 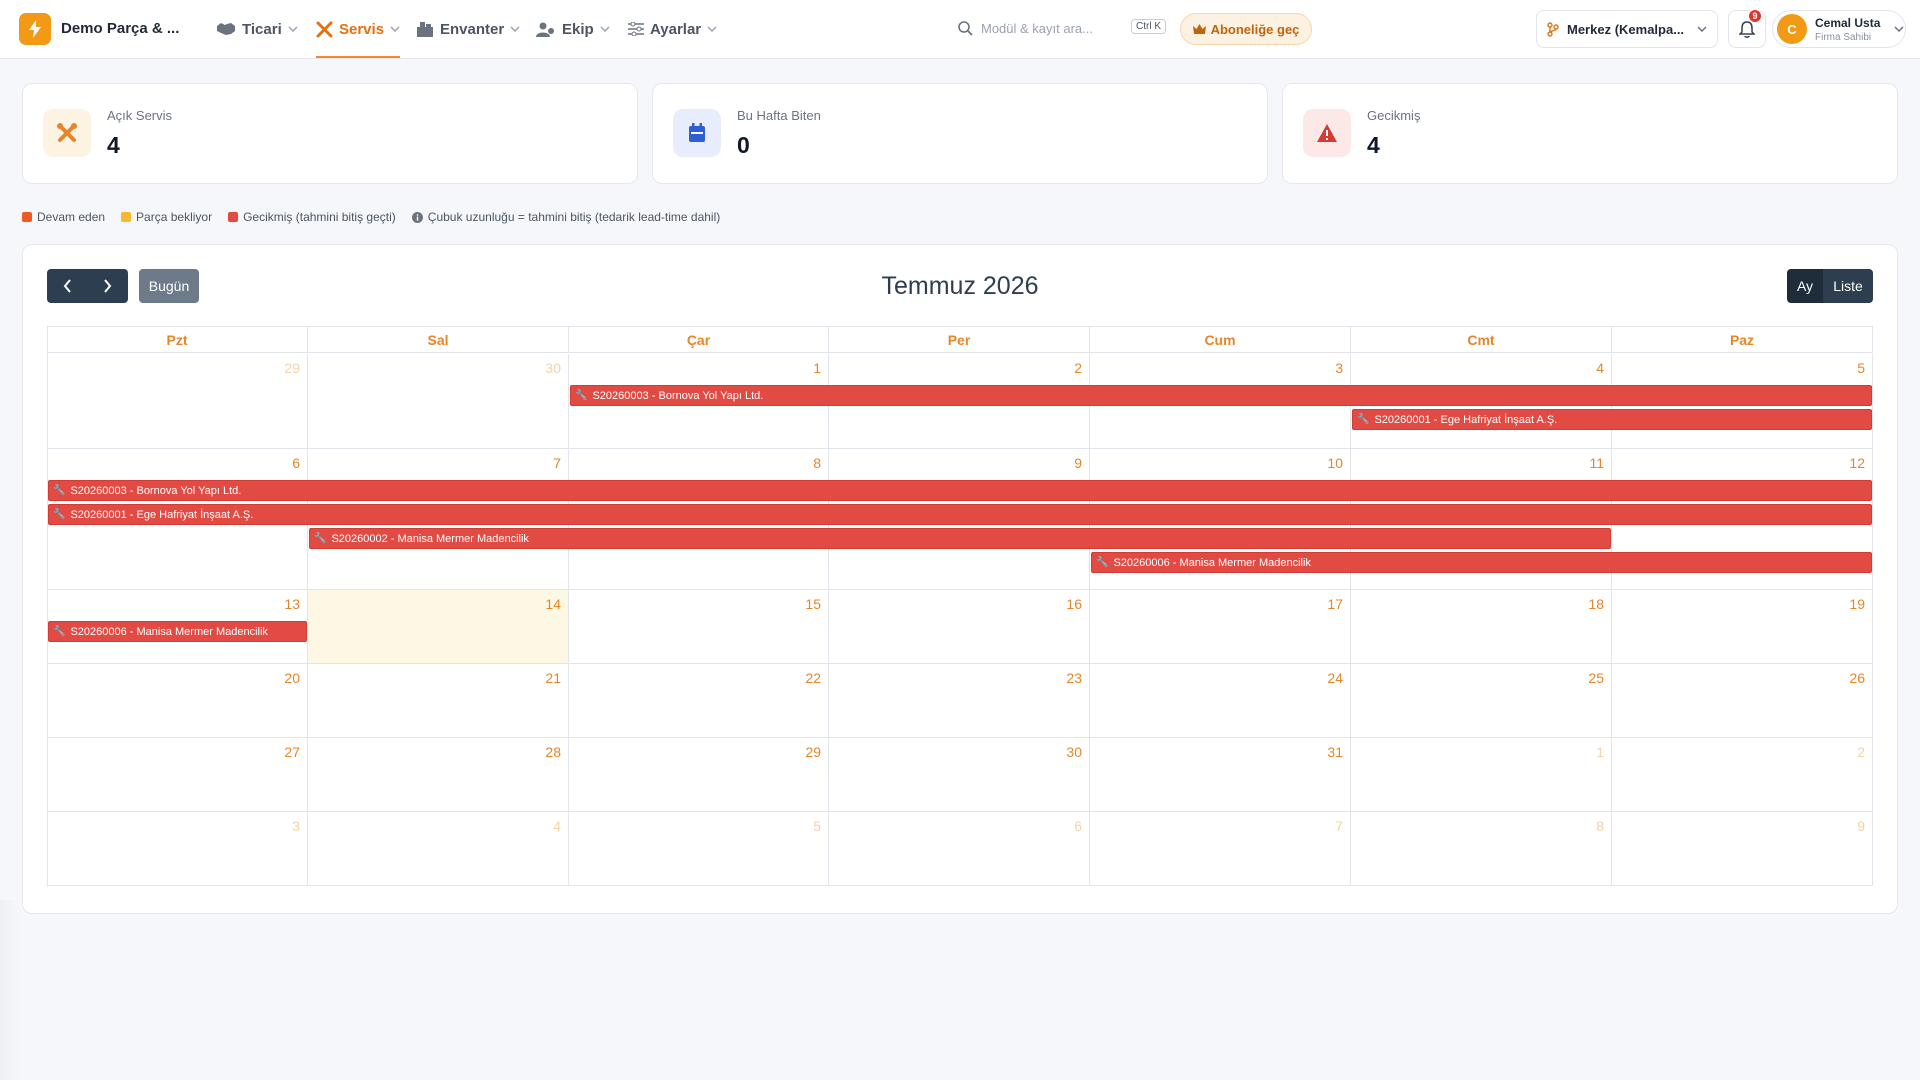 What do you see at coordinates (1747, 28) in the screenshot?
I see `notifications-button: 9` at bounding box center [1747, 28].